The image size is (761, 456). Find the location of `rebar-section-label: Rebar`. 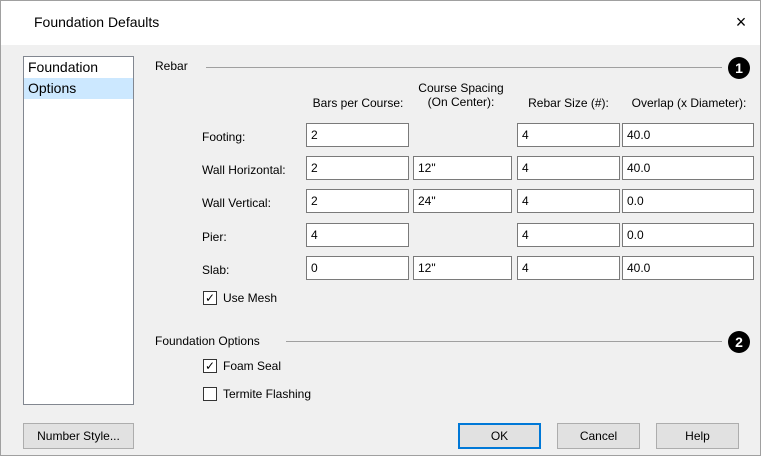

rebar-section-label: Rebar is located at coordinates (171, 66).